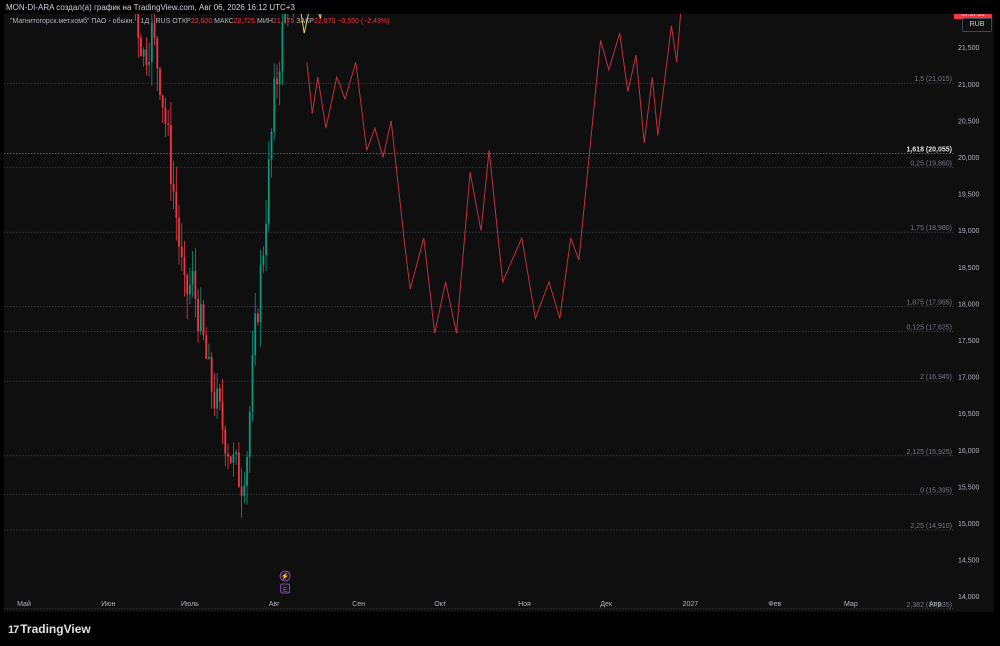 Image resolution: width=1000 pixels, height=646 pixels. I want to click on low-value: 21,775, so click(283, 21).